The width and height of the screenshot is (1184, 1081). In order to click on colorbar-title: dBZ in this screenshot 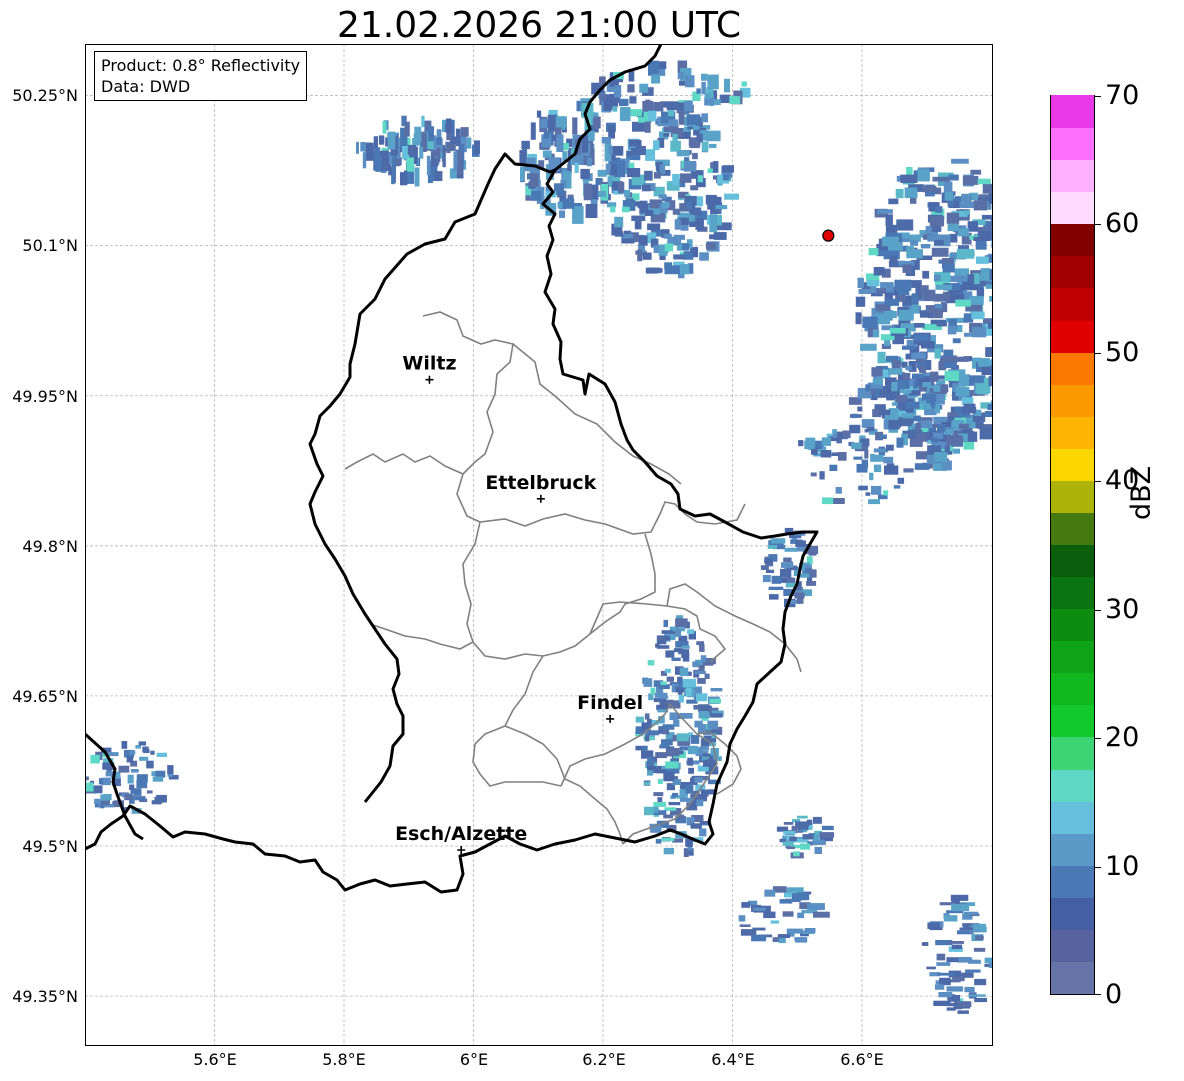, I will do `click(1141, 492)`.